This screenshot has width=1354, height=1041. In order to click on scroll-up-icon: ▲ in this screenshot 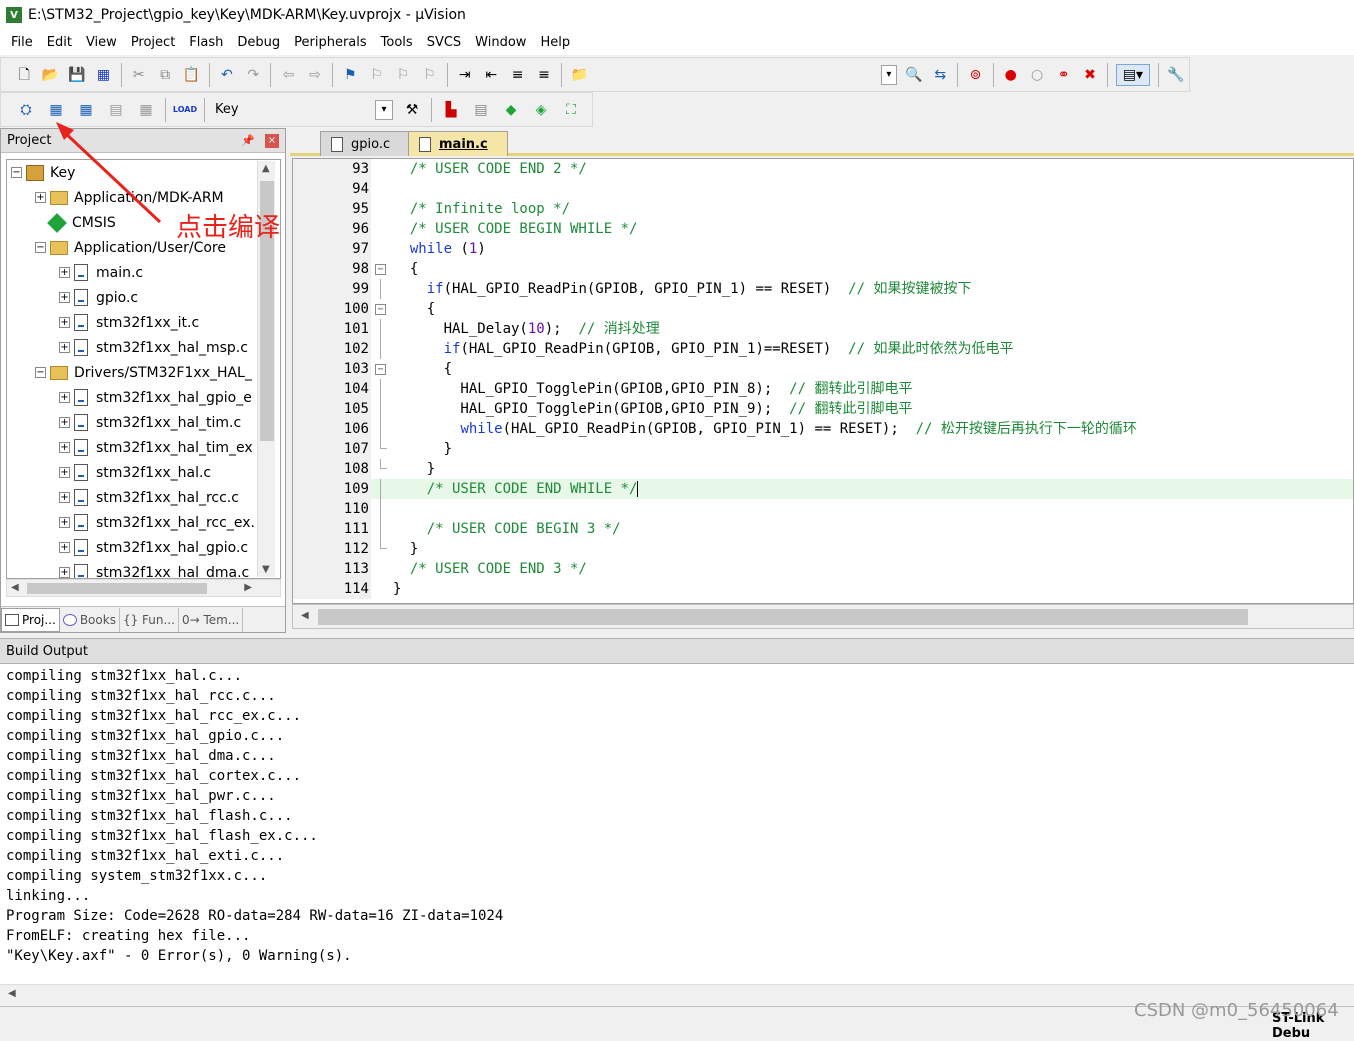, I will do `click(266, 168)`.